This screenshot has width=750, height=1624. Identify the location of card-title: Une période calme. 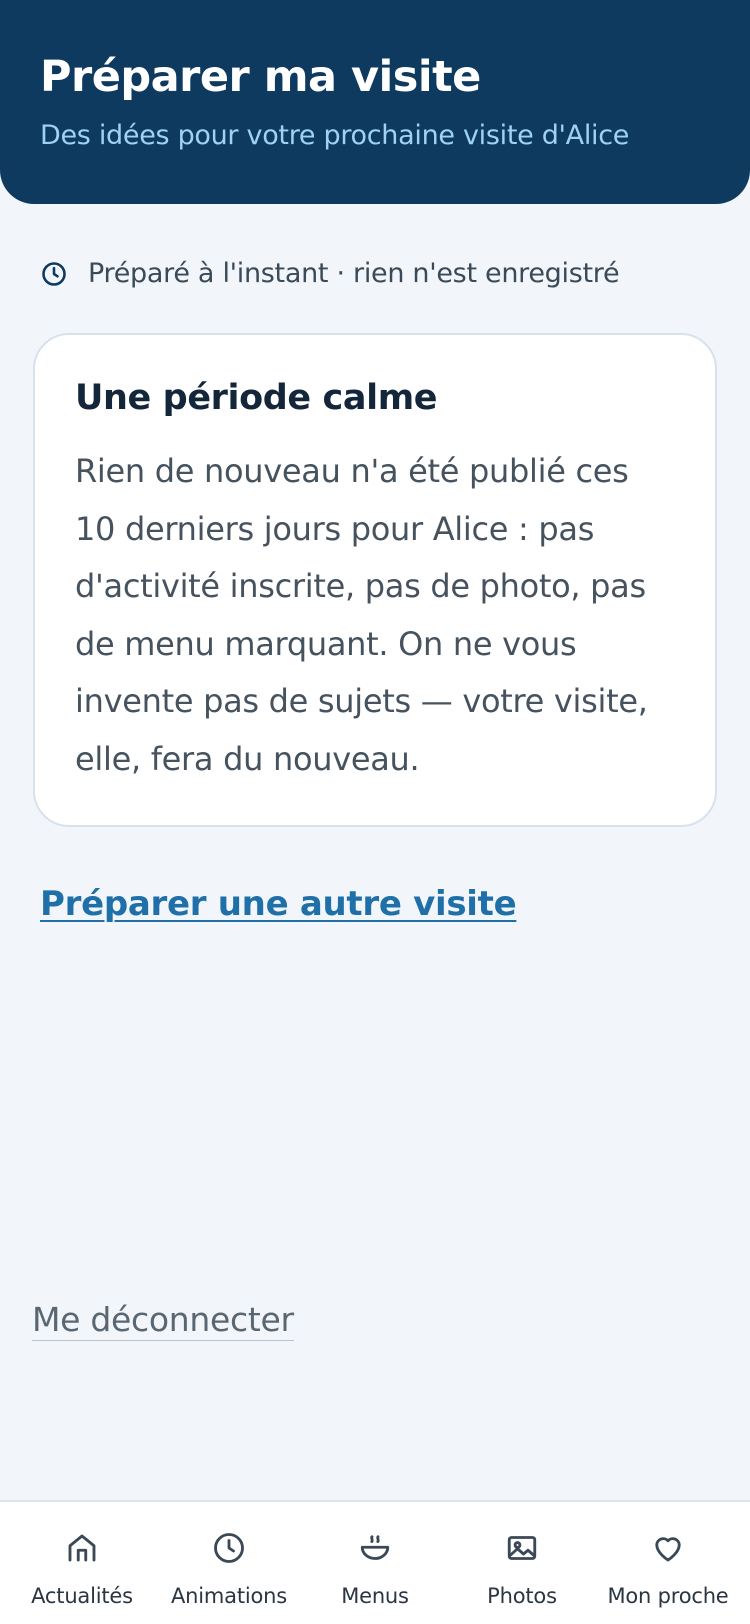
(256, 398).